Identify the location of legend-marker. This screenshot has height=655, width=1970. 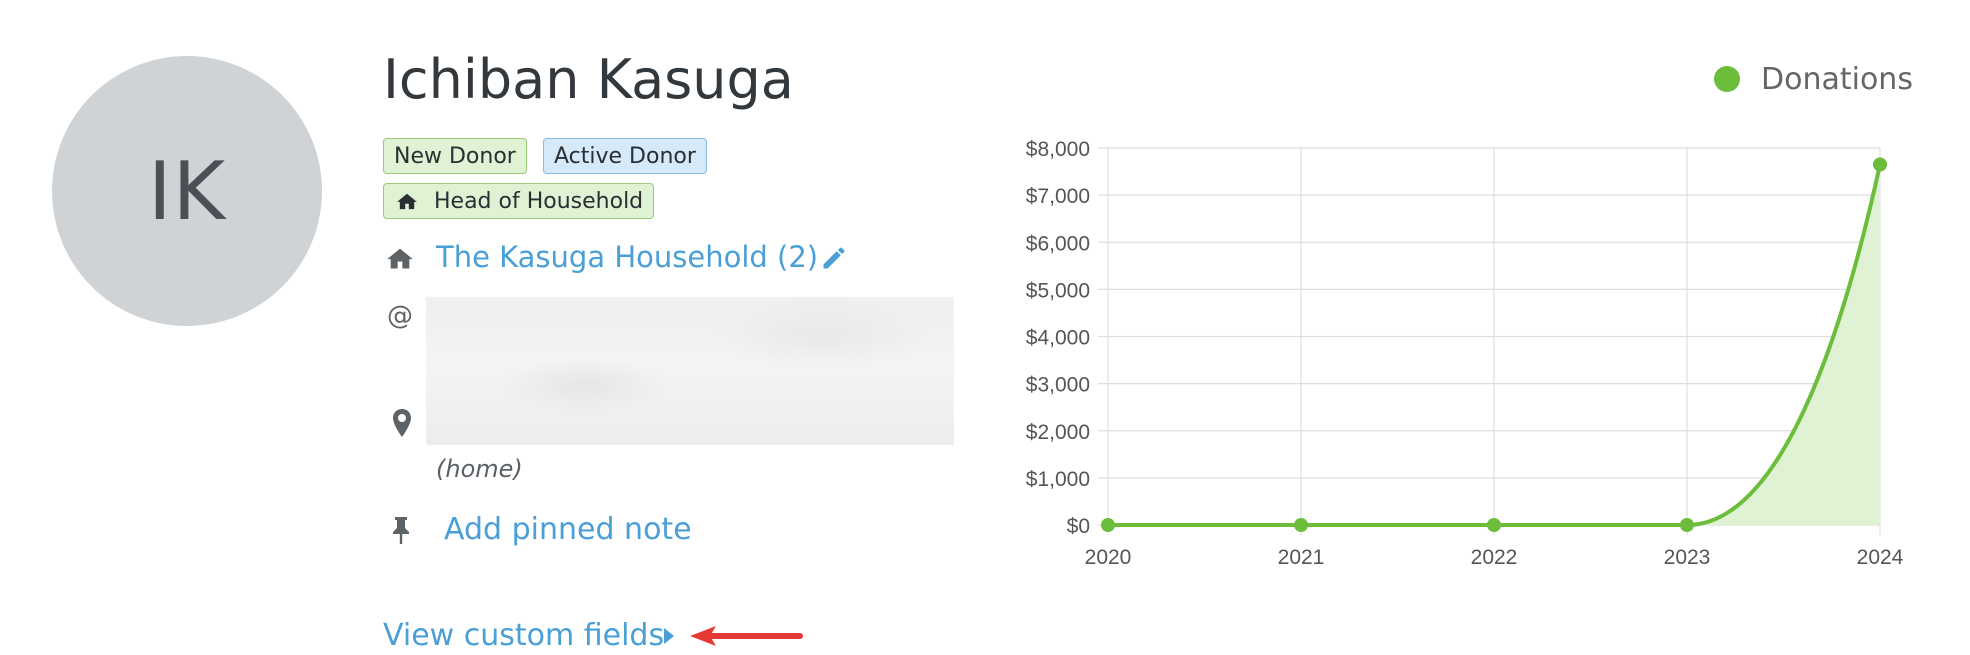
(1727, 79).